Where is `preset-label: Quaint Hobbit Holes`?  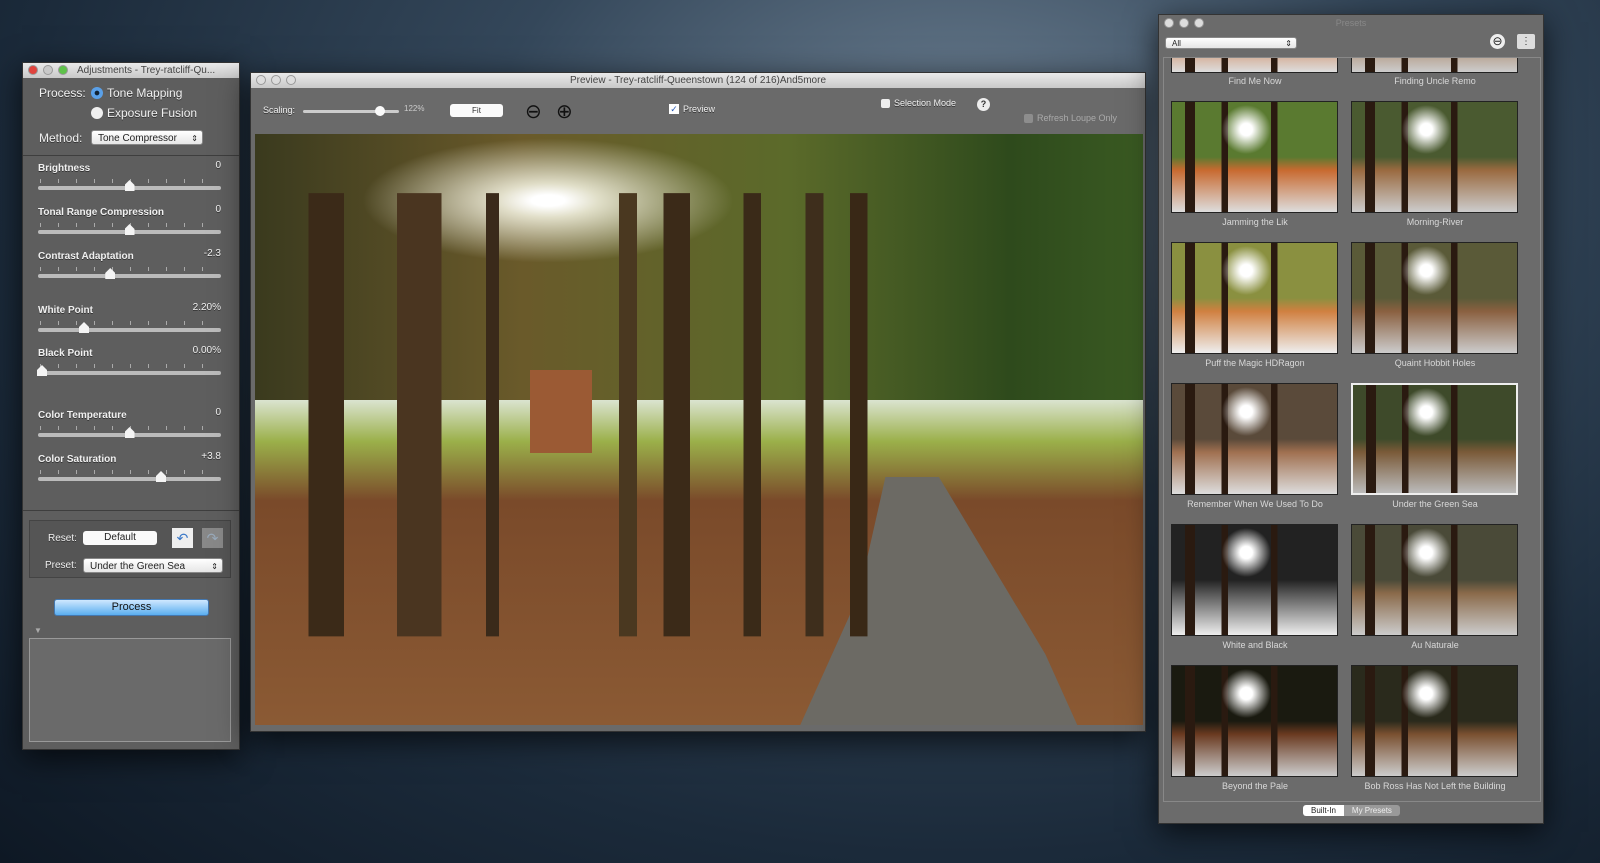 preset-label: Quaint Hobbit Holes is located at coordinates (1435, 363).